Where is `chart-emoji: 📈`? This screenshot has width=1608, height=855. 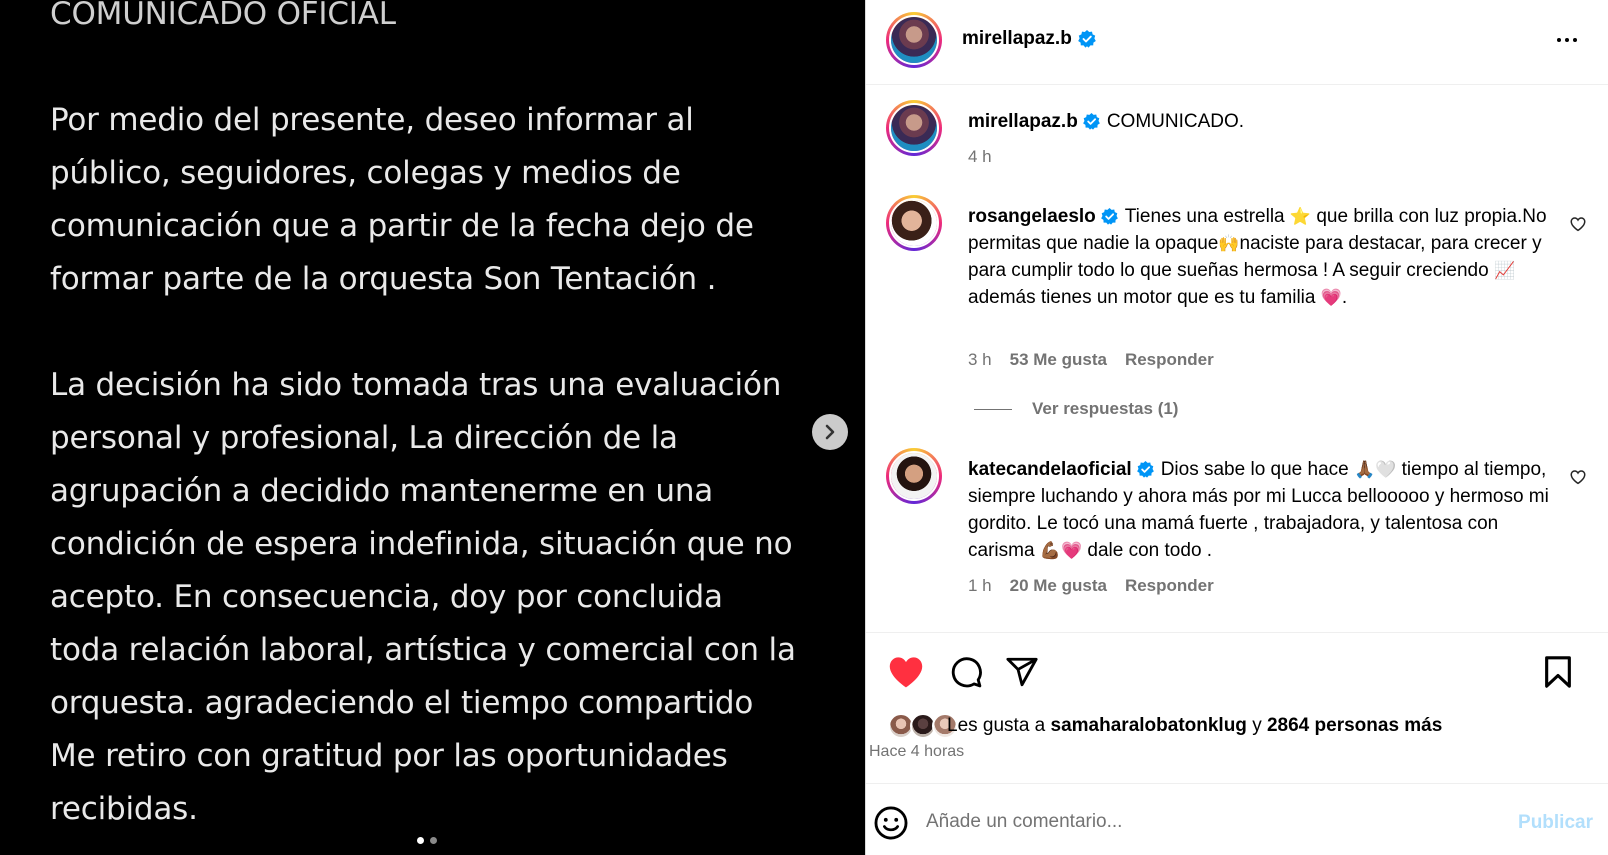 chart-emoji: 📈 is located at coordinates (1504, 270).